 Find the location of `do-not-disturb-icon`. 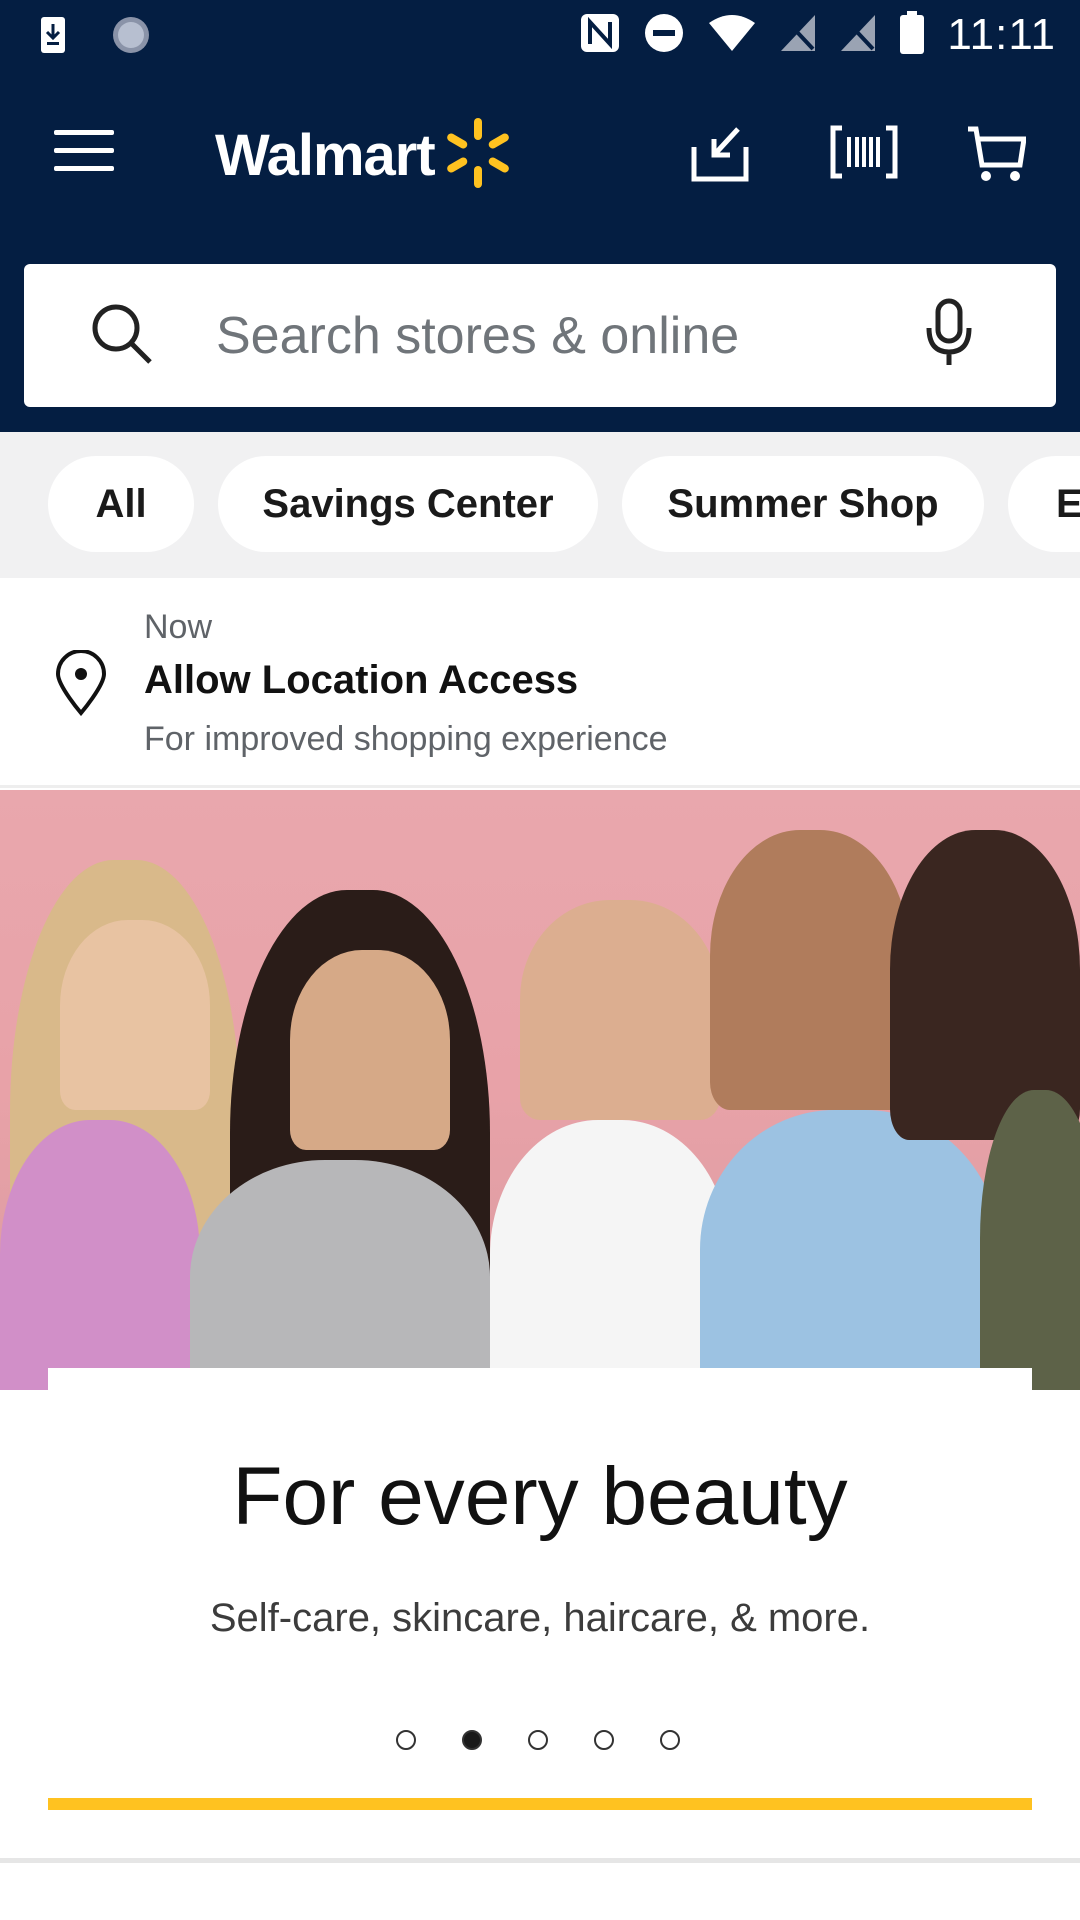

do-not-disturb-icon is located at coordinates (664, 35).